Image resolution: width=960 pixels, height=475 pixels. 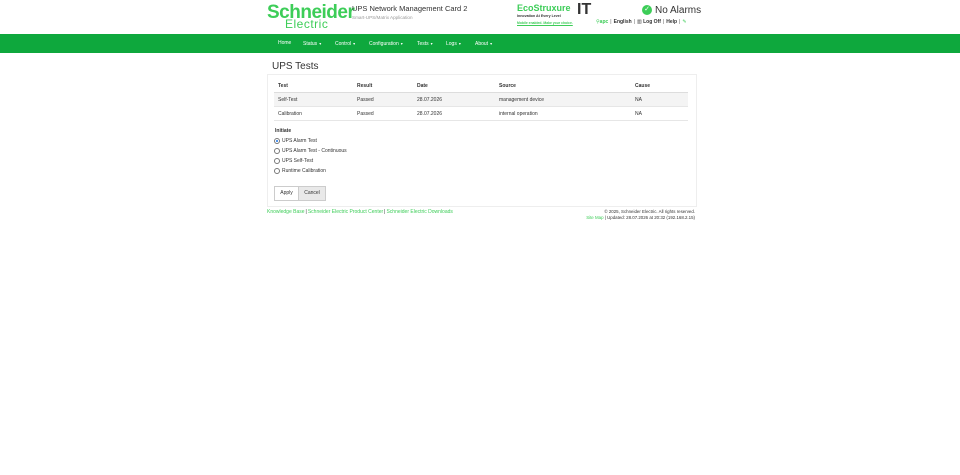 What do you see at coordinates (544, 8) in the screenshot?
I see `eco-brand: EcoStruxure` at bounding box center [544, 8].